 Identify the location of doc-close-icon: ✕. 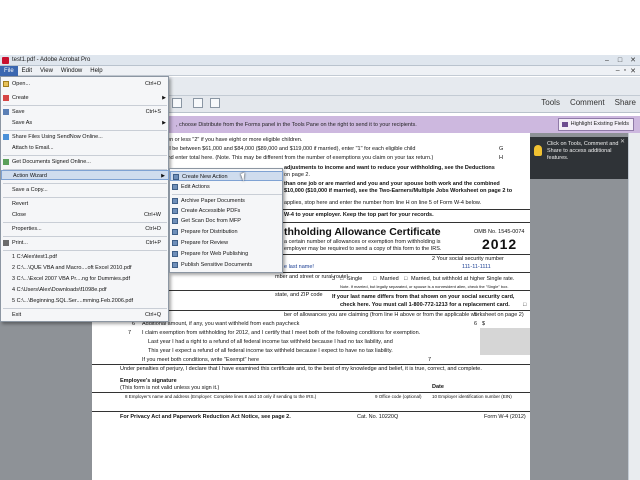
(633, 71).